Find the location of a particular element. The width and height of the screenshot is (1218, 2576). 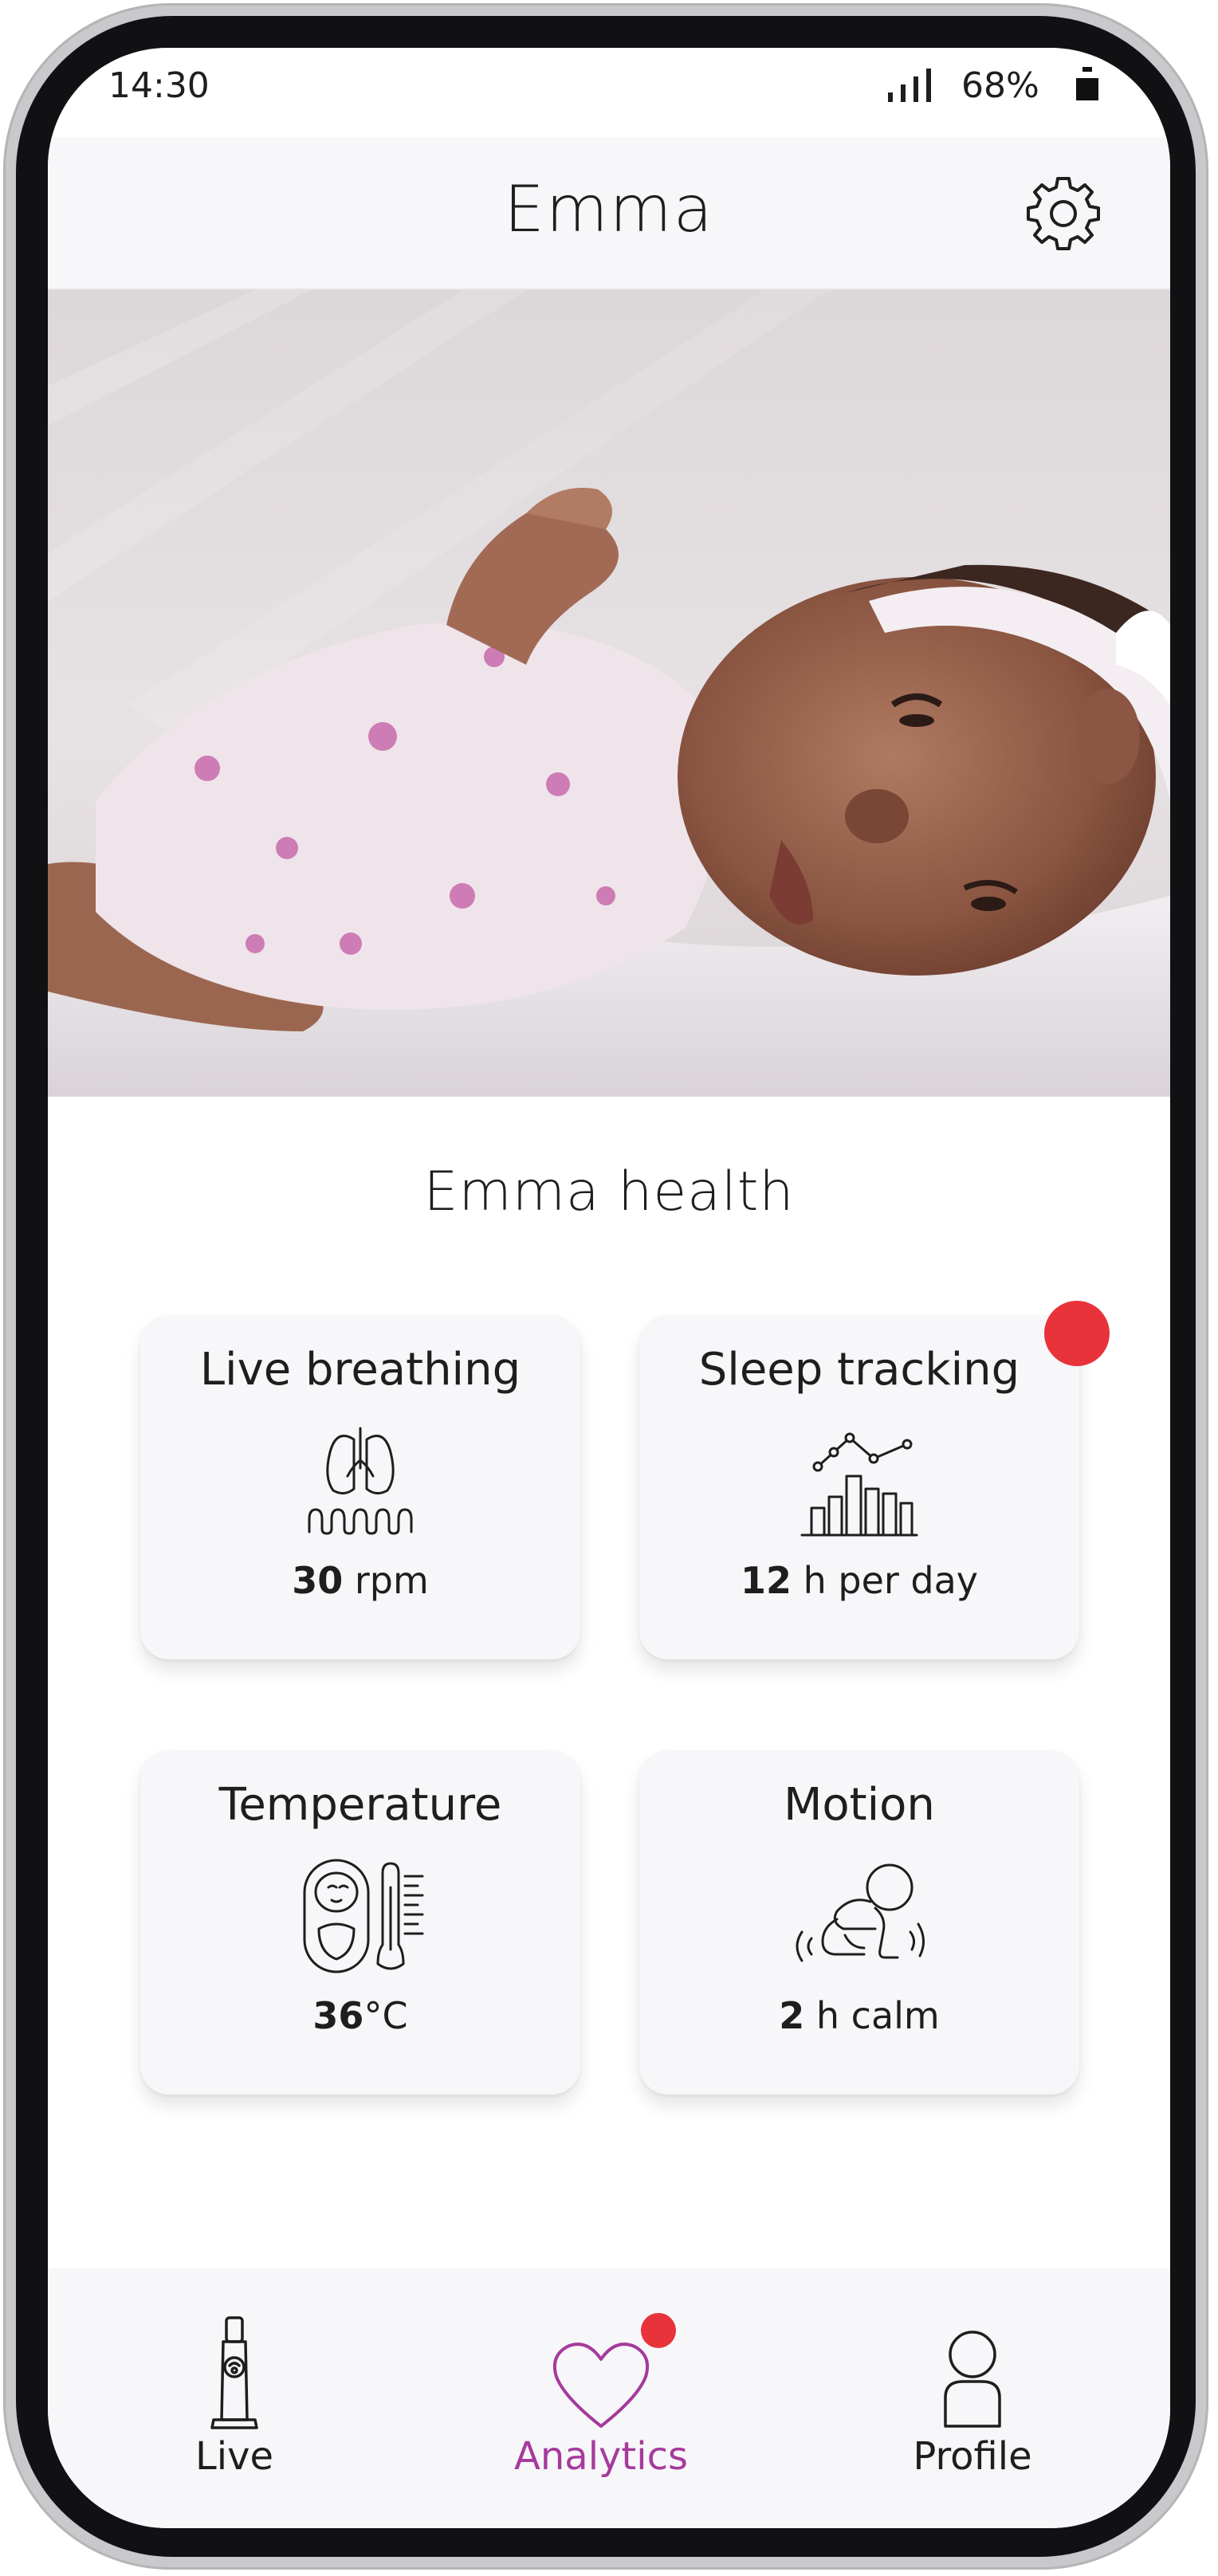

card-value: 2 h calm is located at coordinates (859, 2015).